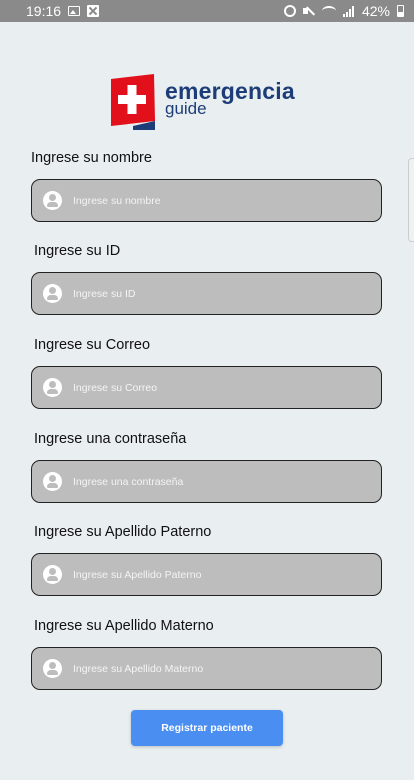 The image size is (414, 780). I want to click on battery-percent: 42%, so click(375, 11).